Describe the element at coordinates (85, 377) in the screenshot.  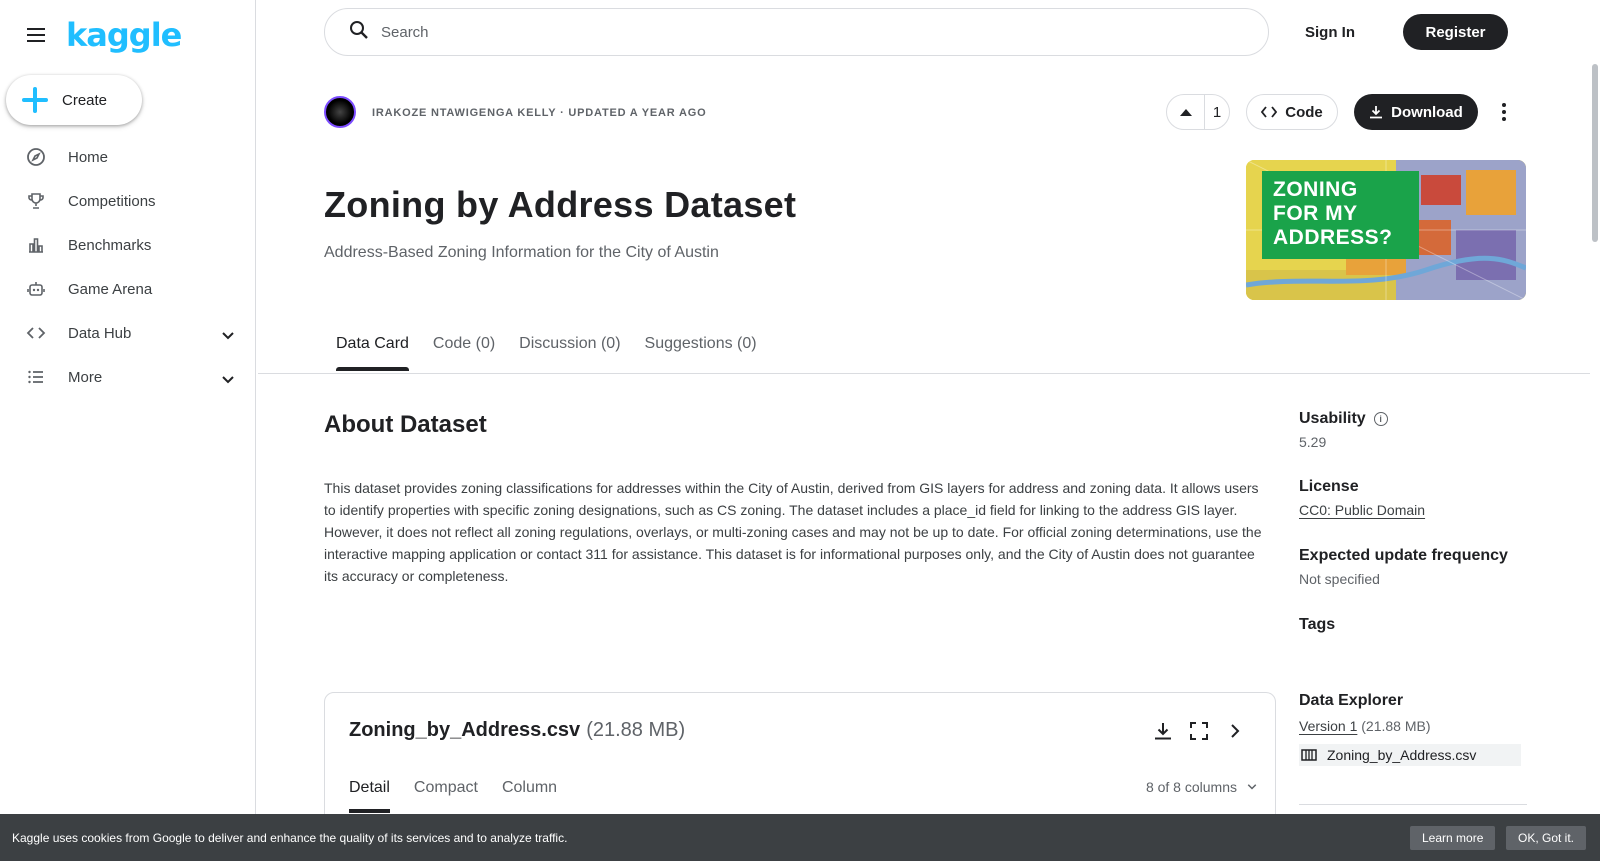
I see `sidebar-item-label: More` at that location.